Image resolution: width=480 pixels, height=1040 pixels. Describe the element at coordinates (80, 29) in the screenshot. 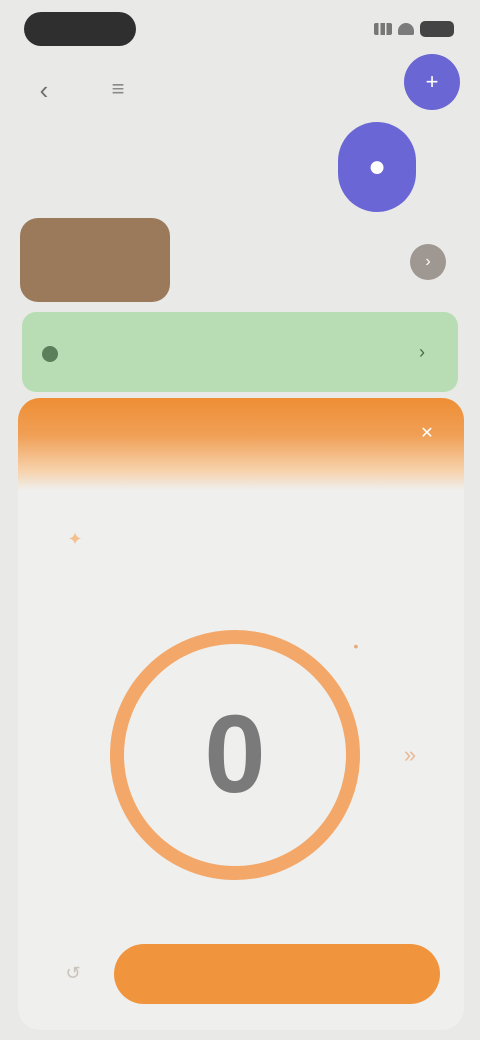

I see `status-time-pill` at that location.